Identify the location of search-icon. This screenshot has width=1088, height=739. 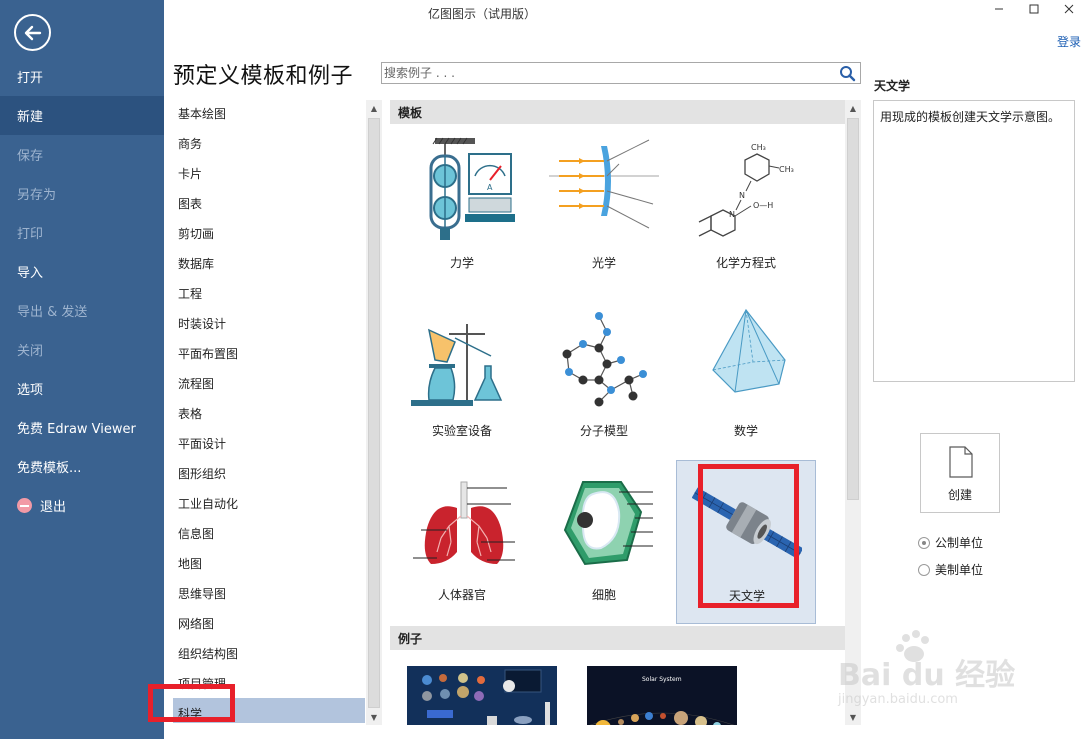
(847, 73).